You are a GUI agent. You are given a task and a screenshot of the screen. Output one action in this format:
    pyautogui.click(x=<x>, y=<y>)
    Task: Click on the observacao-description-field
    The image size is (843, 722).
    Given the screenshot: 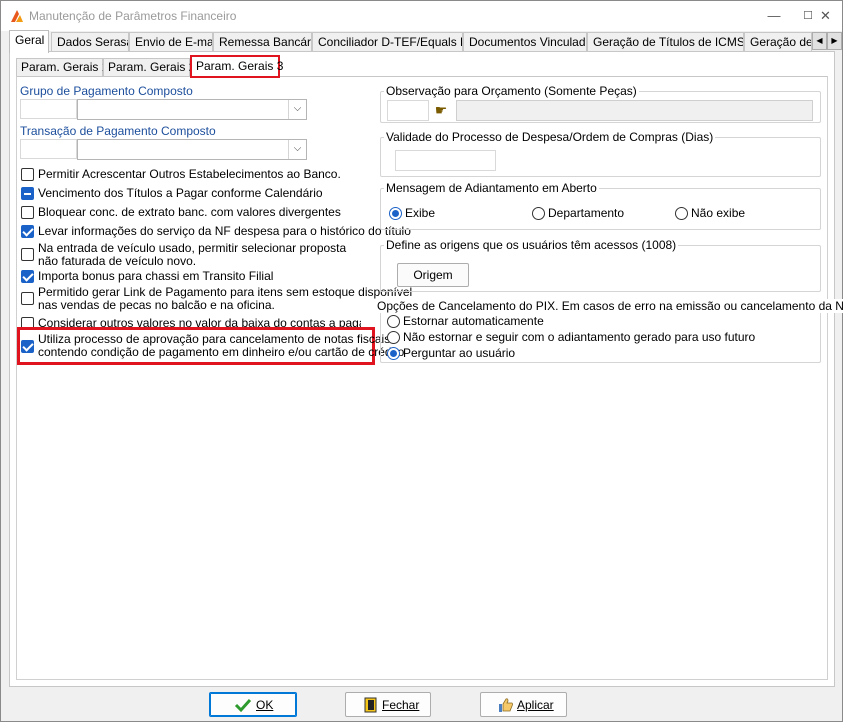 What is the action you would take?
    pyautogui.click(x=634, y=110)
    